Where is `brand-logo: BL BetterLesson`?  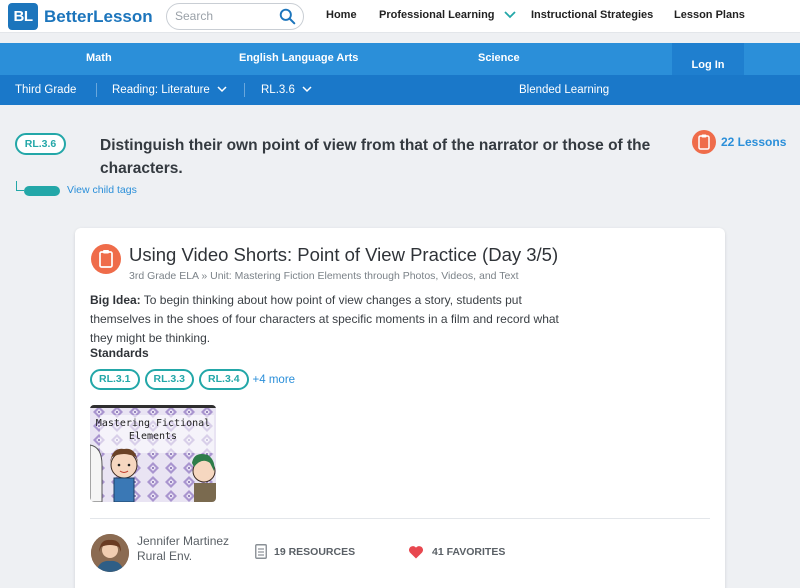 brand-logo: BL BetterLesson is located at coordinates (80, 16).